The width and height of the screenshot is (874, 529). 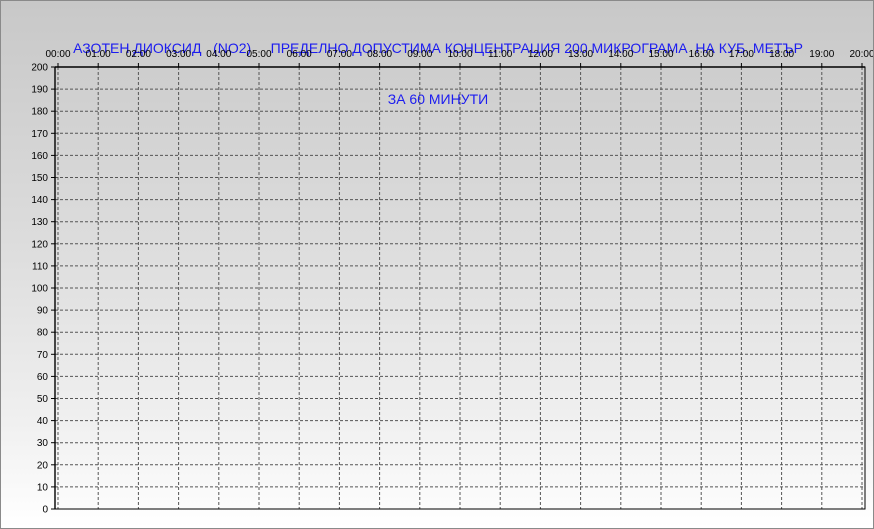 What do you see at coordinates (98, 54) in the screenshot?
I see `x-tick-label: 01:00` at bounding box center [98, 54].